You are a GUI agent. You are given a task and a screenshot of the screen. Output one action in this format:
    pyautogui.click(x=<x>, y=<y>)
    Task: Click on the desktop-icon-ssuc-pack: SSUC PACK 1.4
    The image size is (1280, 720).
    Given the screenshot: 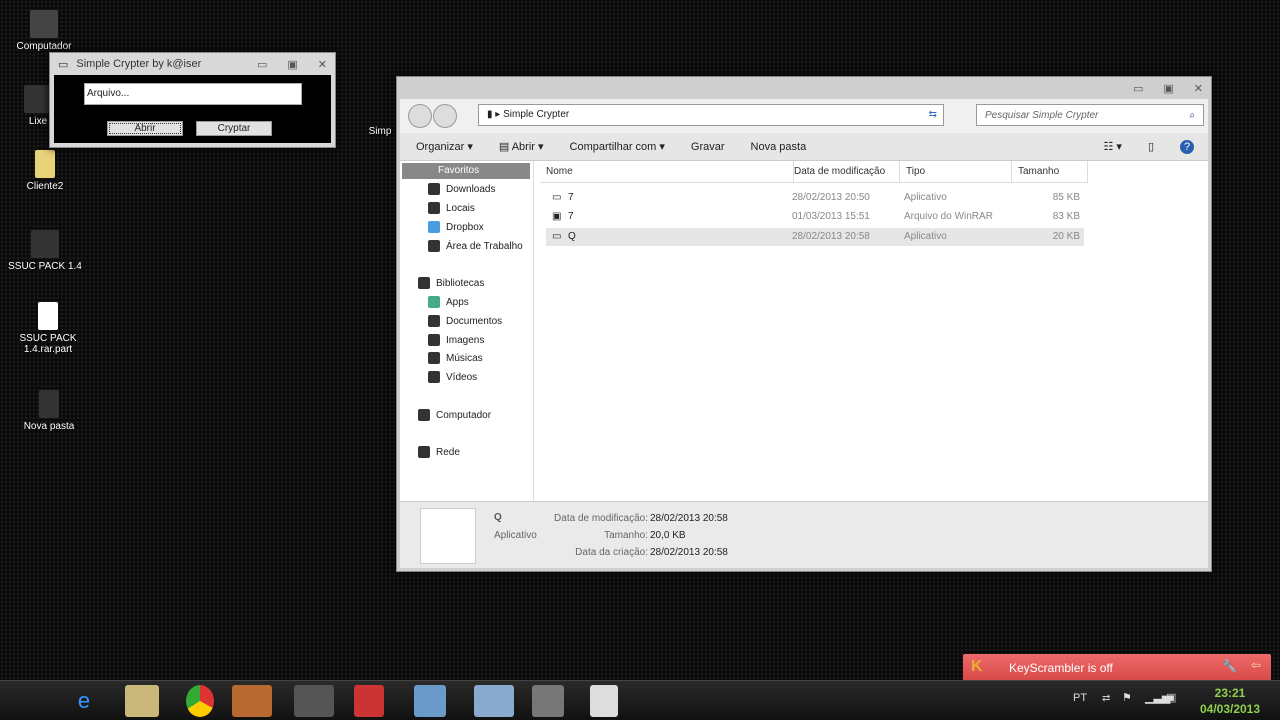 What is the action you would take?
    pyautogui.click(x=45, y=251)
    